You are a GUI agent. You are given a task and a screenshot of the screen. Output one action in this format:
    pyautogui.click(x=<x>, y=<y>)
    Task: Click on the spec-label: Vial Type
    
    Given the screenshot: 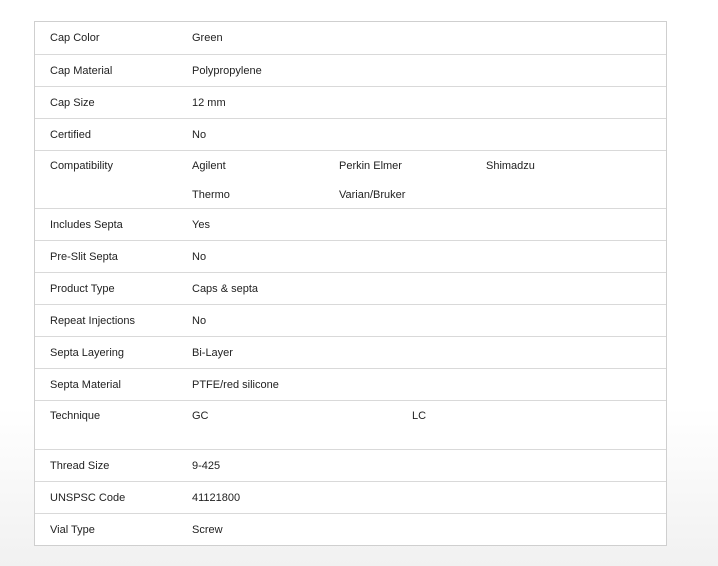 What is the action you would take?
    pyautogui.click(x=72, y=529)
    